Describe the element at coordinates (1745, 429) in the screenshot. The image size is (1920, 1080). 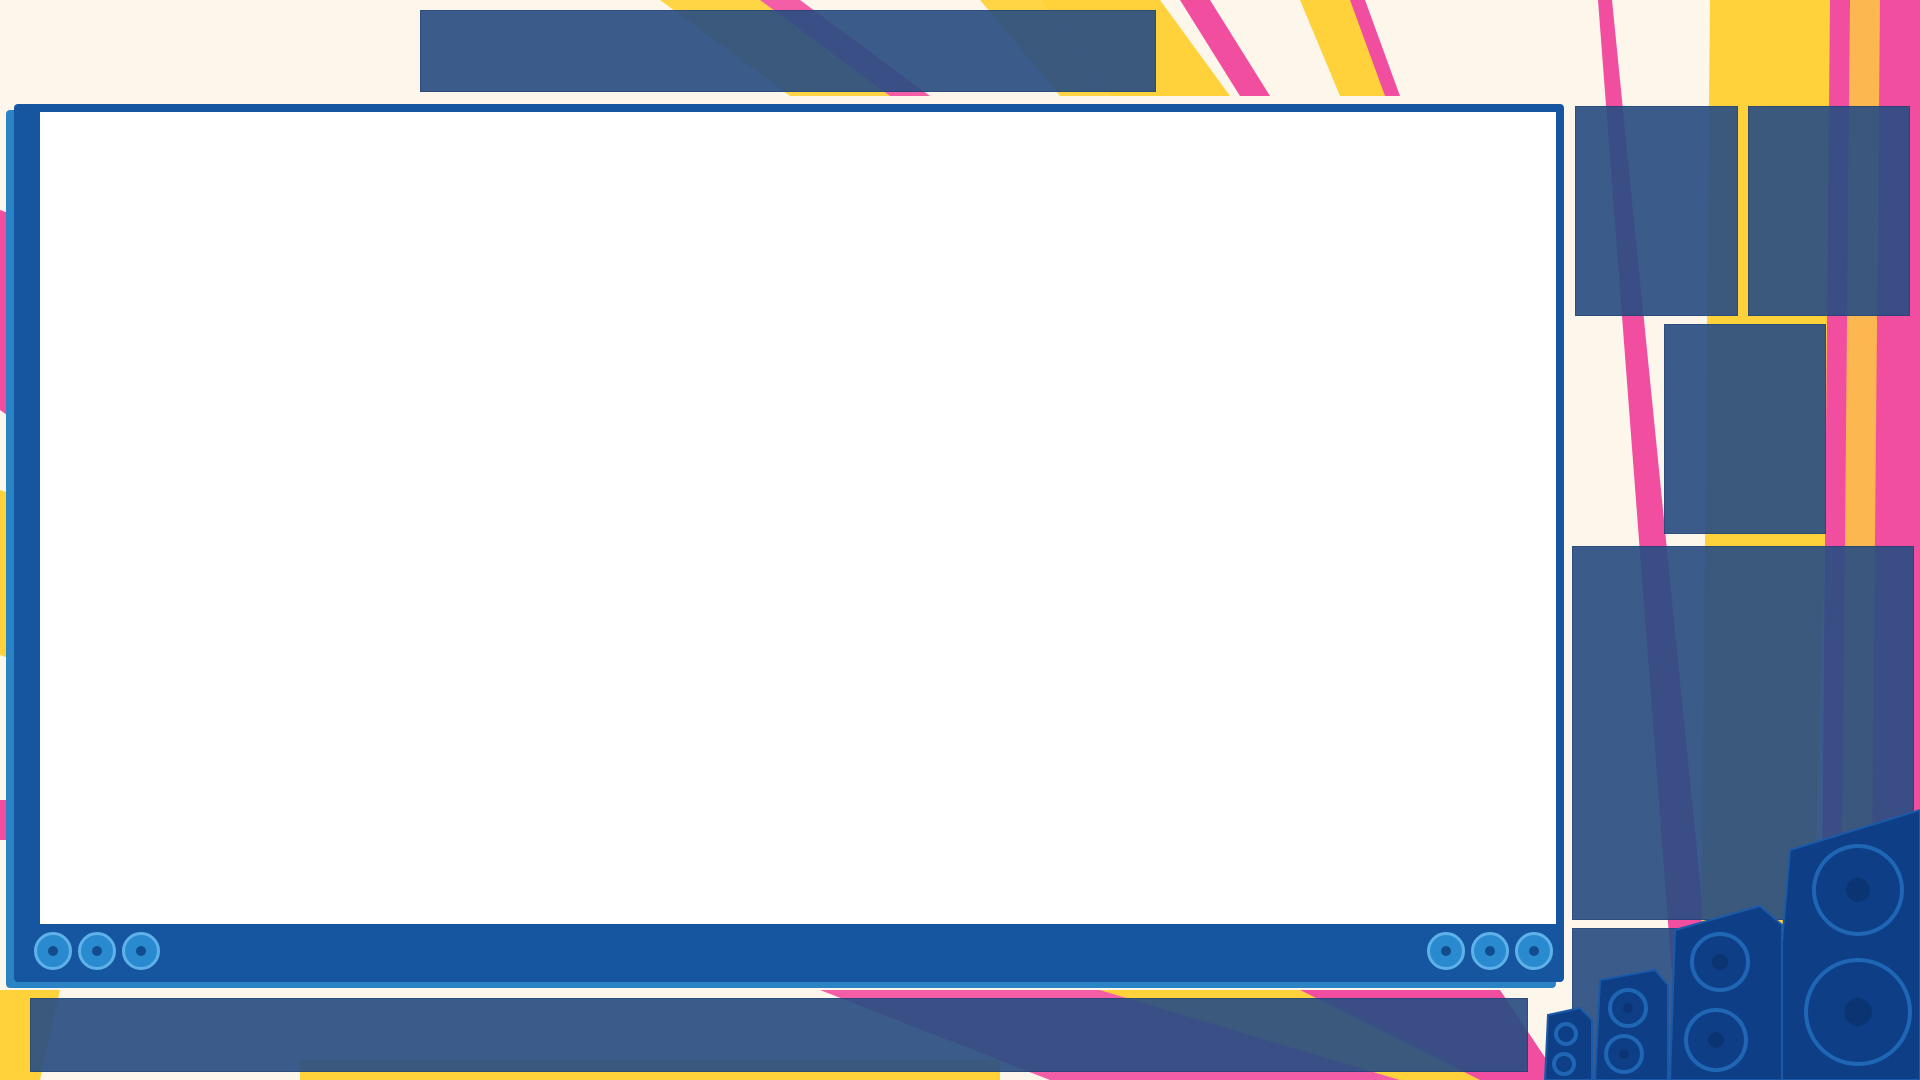
I see `middle-side-panel` at that location.